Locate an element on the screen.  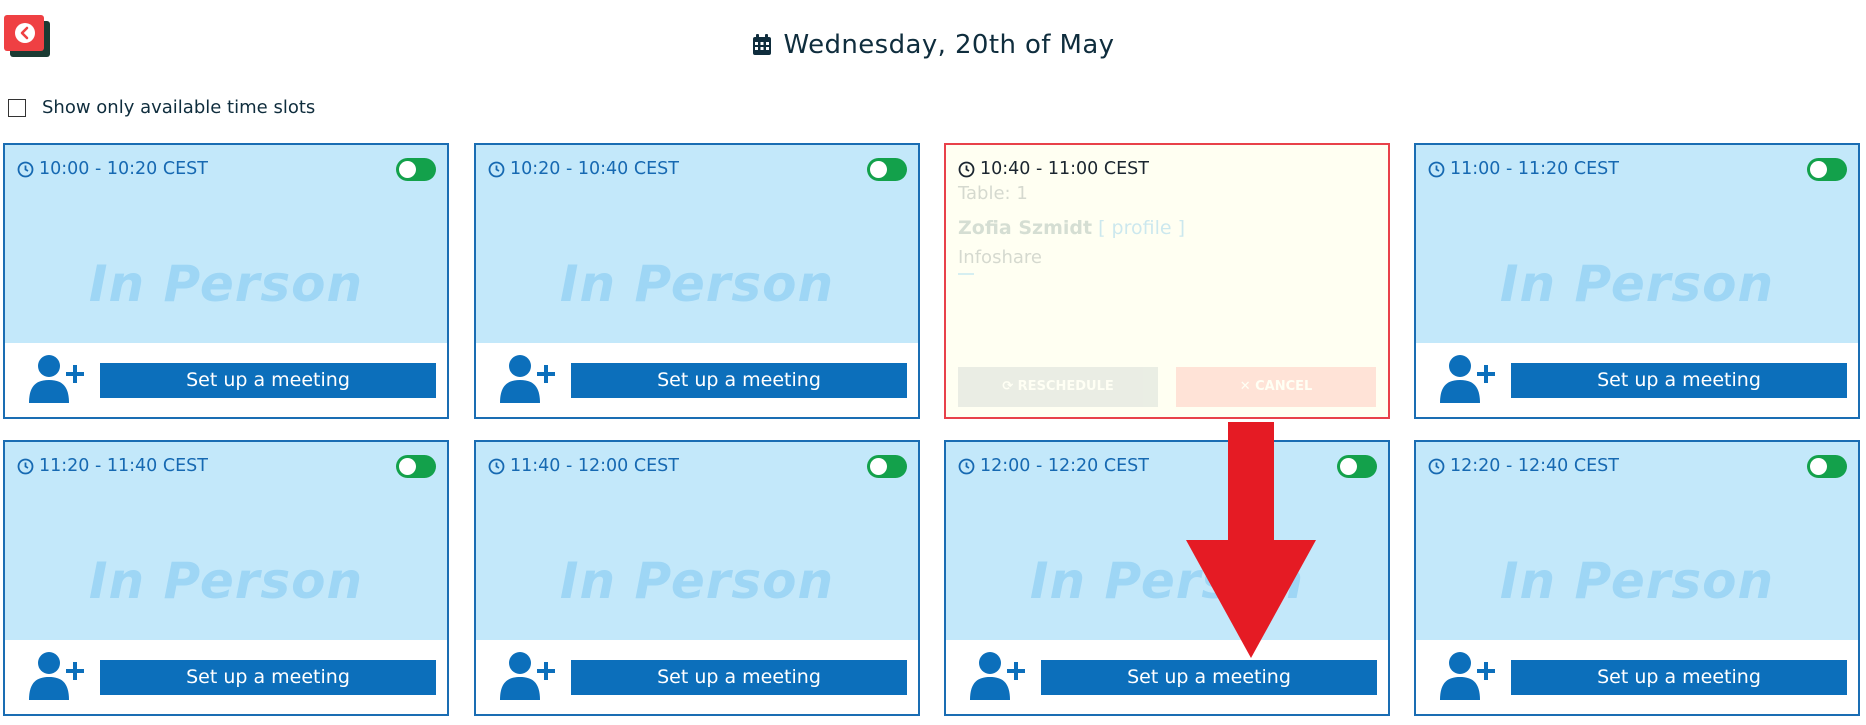
slot-time: 10:20 - 10:40 CEST is located at coordinates (583, 169).